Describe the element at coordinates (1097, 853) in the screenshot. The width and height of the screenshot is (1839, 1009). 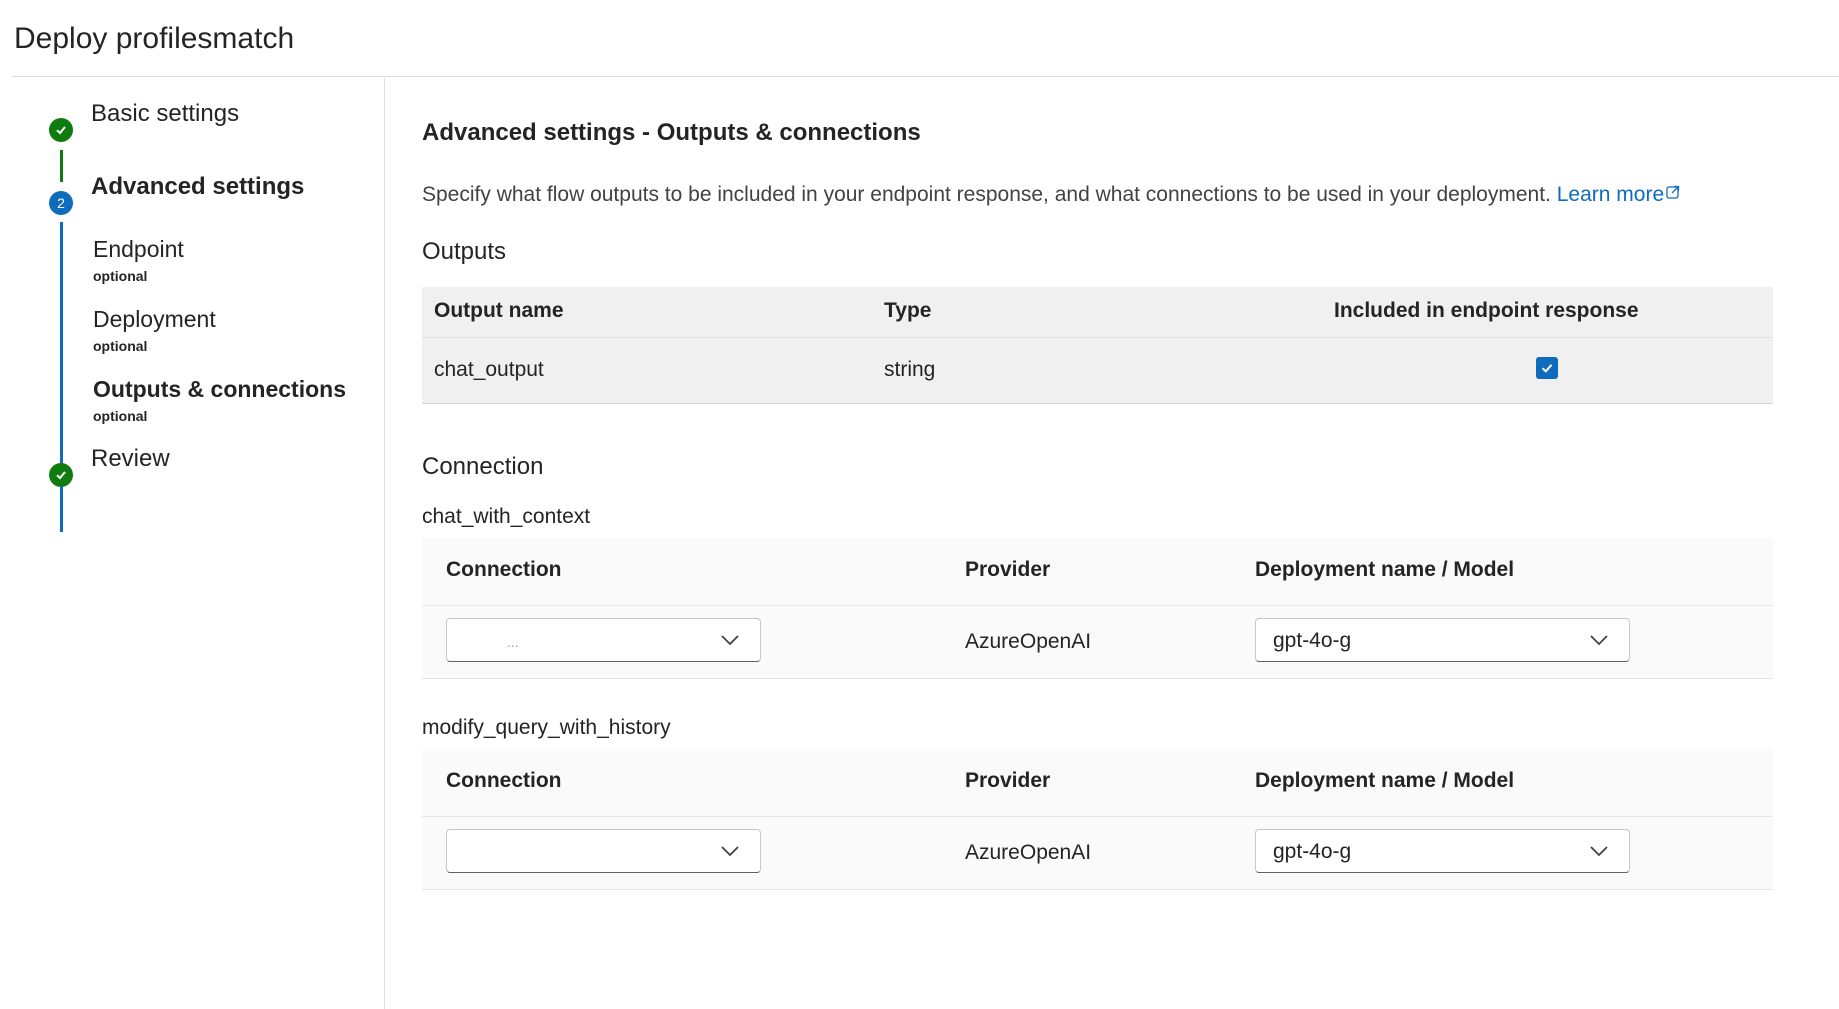
I see `connection-row: AzureOpenAI gpt-4o-g` at that location.